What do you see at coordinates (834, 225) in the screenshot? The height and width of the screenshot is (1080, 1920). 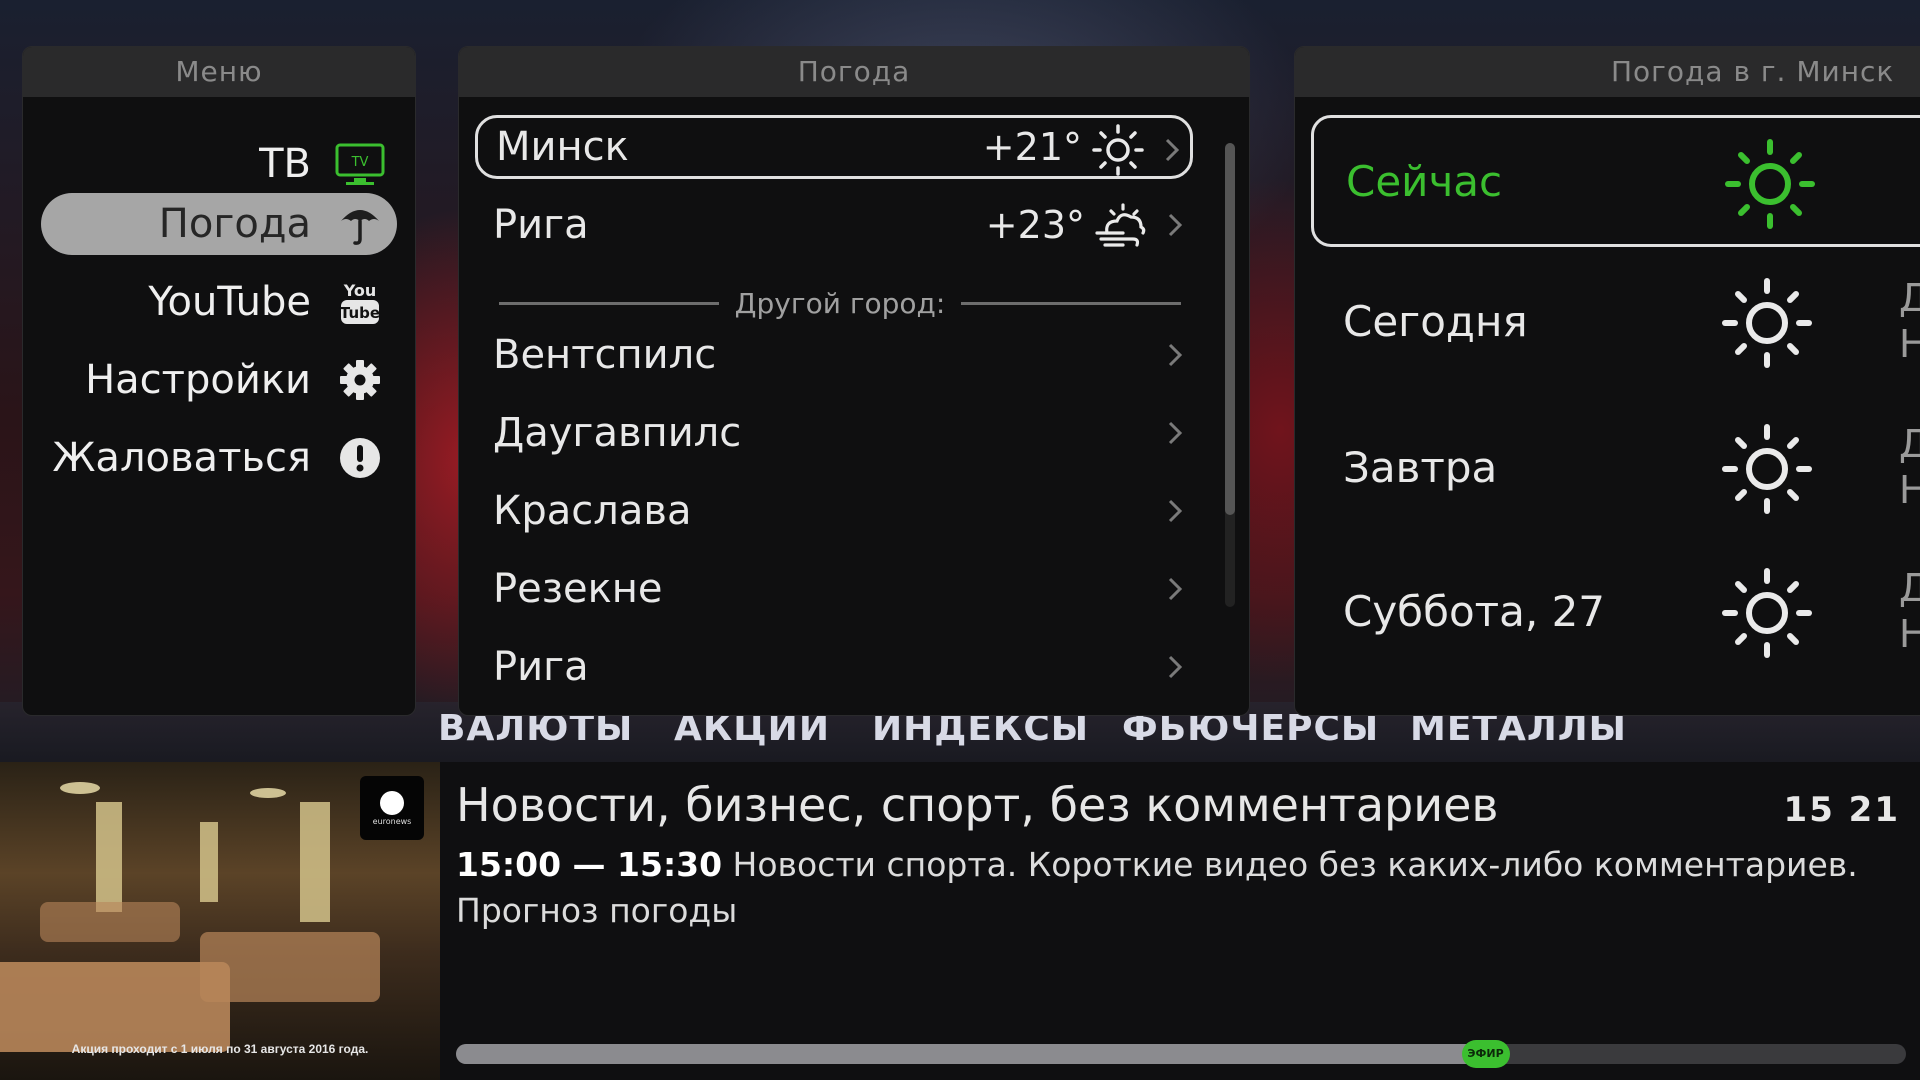 I see `city-row-riga: Рига +23°` at bounding box center [834, 225].